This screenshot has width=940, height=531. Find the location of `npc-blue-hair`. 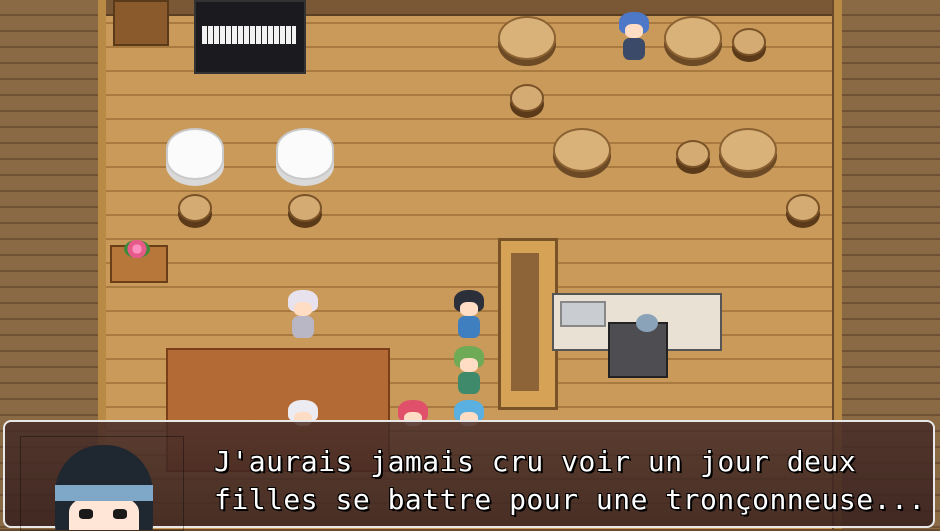

npc-blue-hair is located at coordinates (634, 37).